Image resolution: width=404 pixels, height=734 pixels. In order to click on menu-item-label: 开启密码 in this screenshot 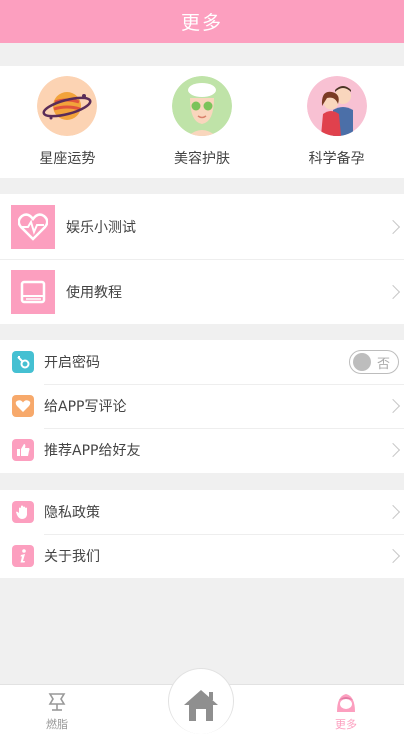, I will do `click(72, 363)`.